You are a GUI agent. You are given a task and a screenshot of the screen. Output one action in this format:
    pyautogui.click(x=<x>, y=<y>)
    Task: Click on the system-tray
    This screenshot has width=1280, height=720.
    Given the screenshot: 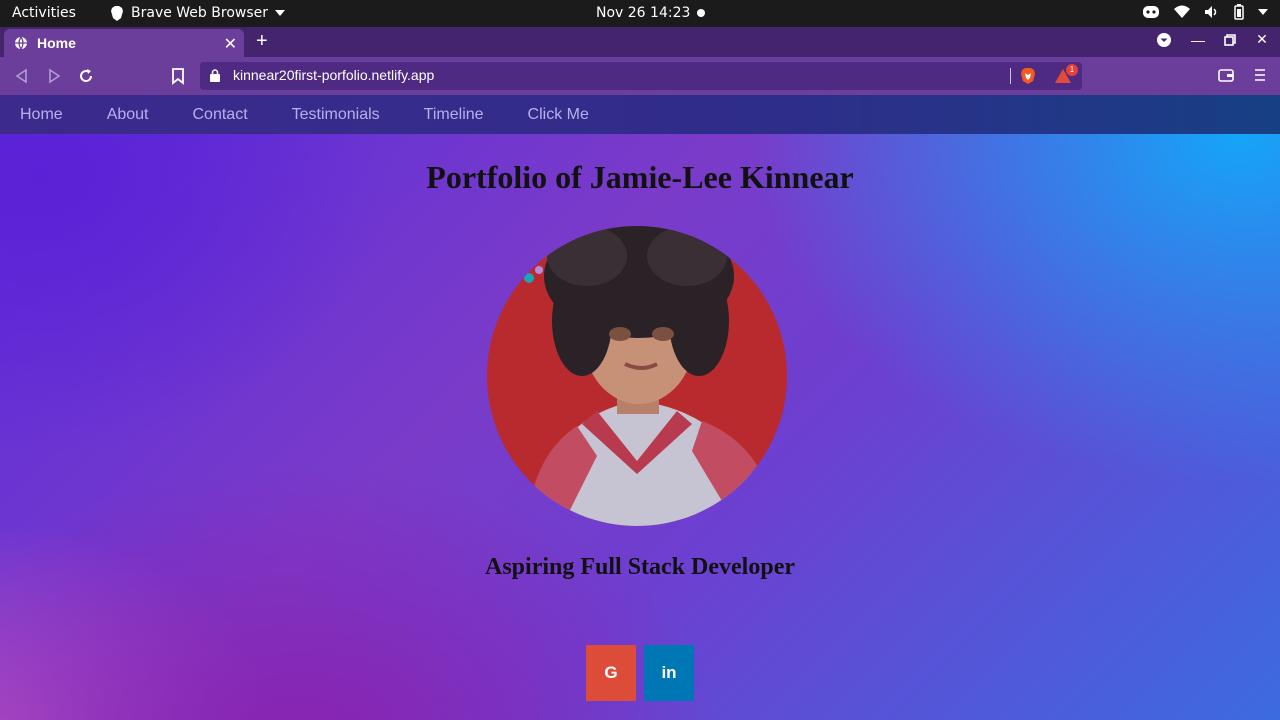 What is the action you would take?
    pyautogui.click(x=1205, y=12)
    